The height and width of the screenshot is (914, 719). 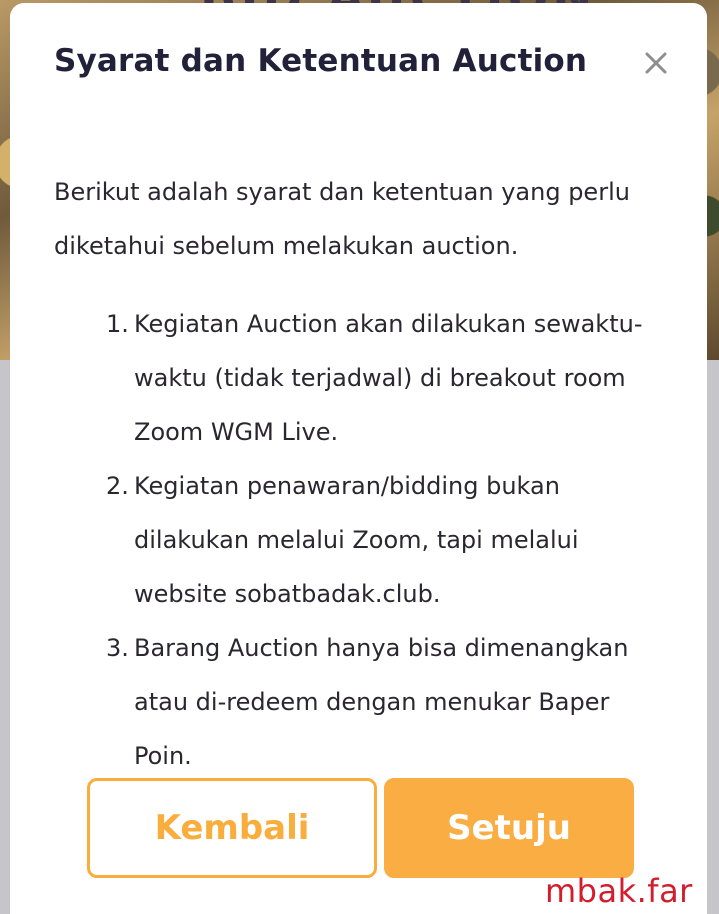 I want to click on modal-title: Syarat dan Ketentuan Auction, so click(x=321, y=61).